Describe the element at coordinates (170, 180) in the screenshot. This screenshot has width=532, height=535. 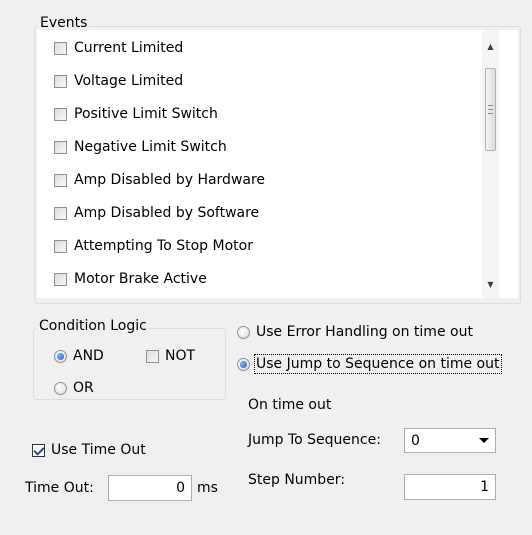
I see `event-label: Amp Disabled by Hardware` at that location.